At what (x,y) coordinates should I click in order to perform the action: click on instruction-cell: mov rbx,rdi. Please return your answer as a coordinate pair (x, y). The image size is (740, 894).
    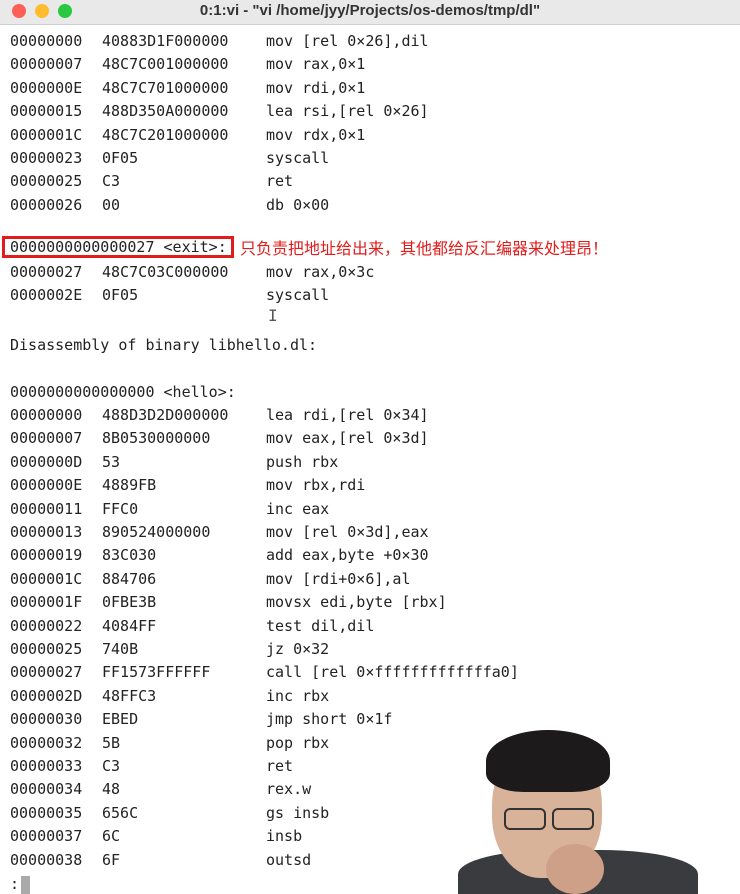
    Looking at the image, I should click on (316, 485).